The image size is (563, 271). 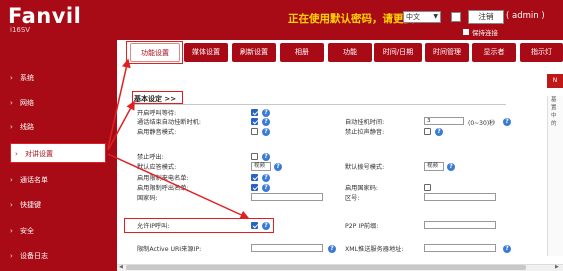 What do you see at coordinates (555, 176) in the screenshot?
I see `right-help-panel: 基置中的` at bounding box center [555, 176].